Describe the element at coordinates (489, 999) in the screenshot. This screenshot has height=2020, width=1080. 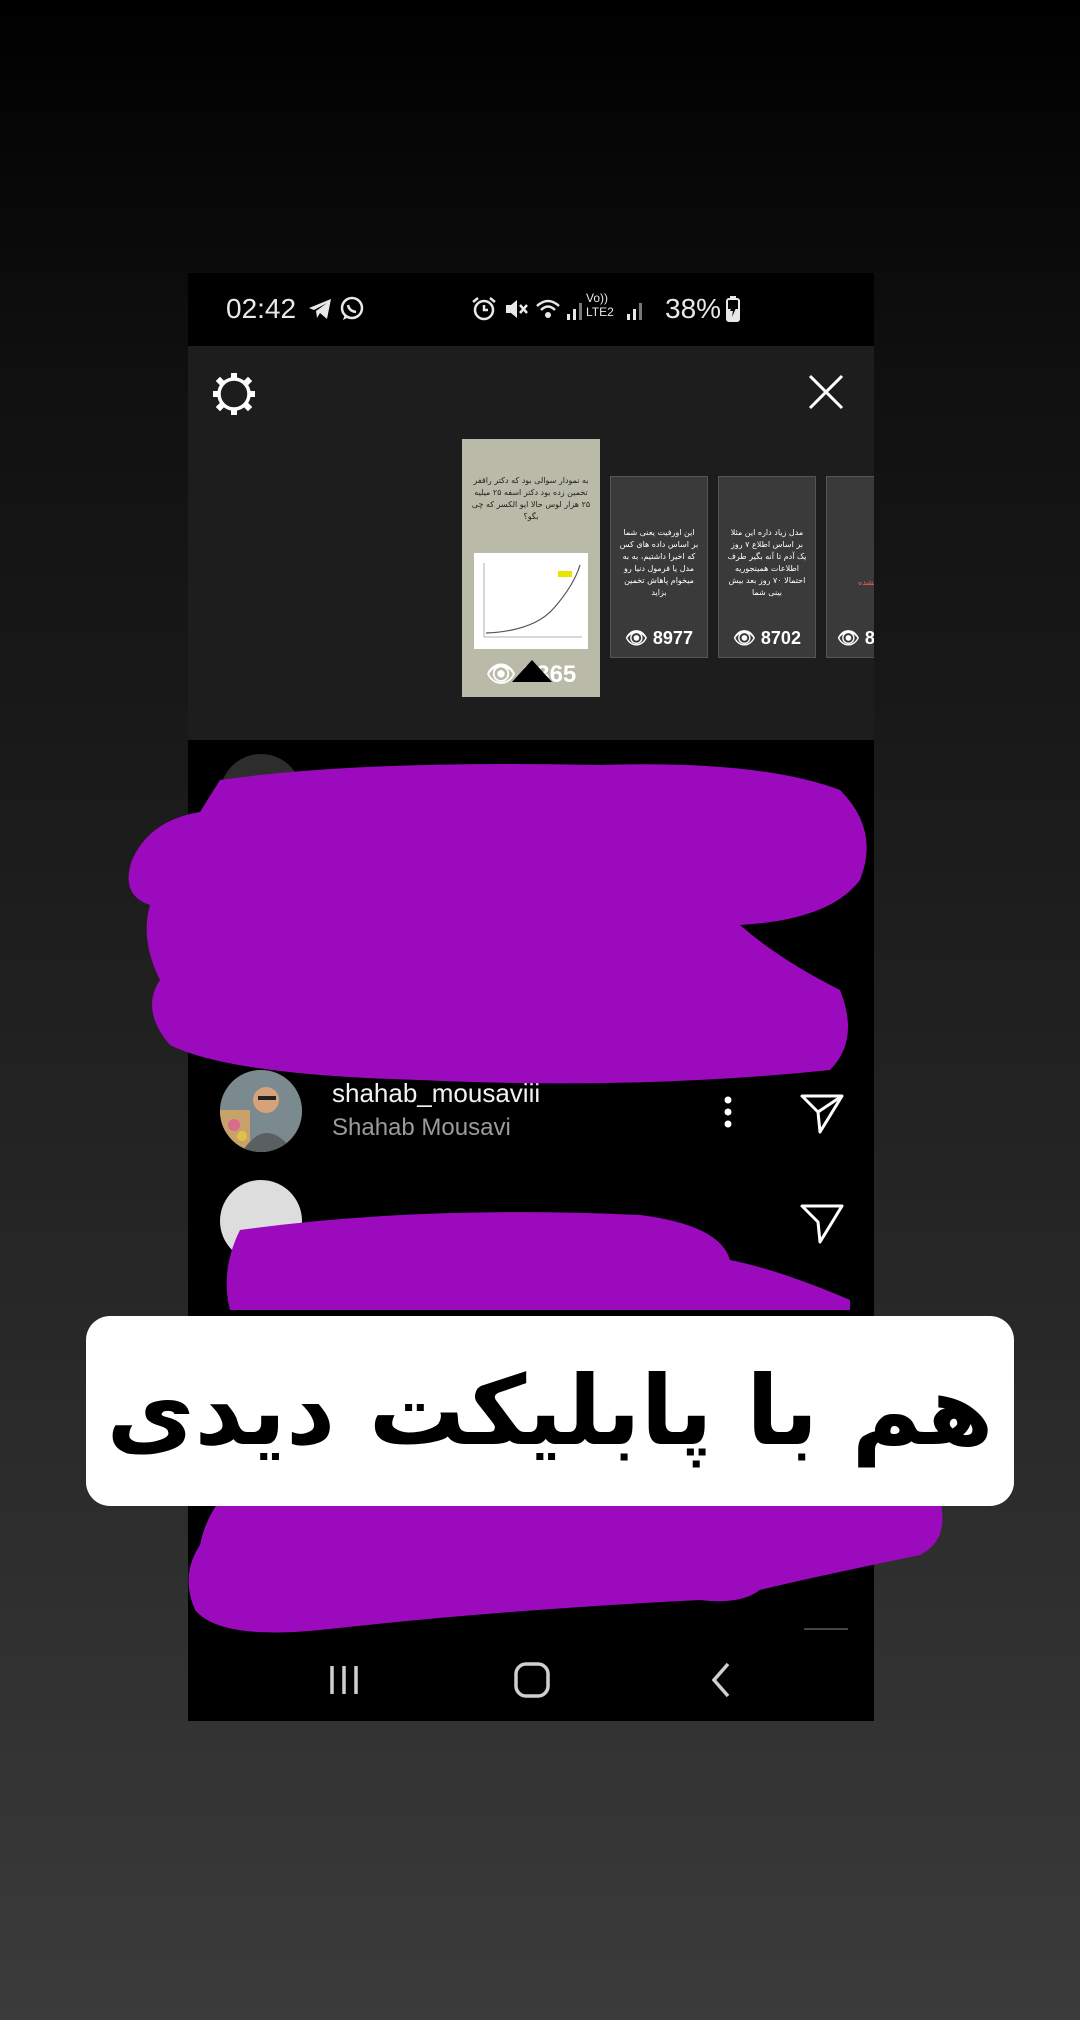
I see `viewer-full-name: yoghen` at that location.